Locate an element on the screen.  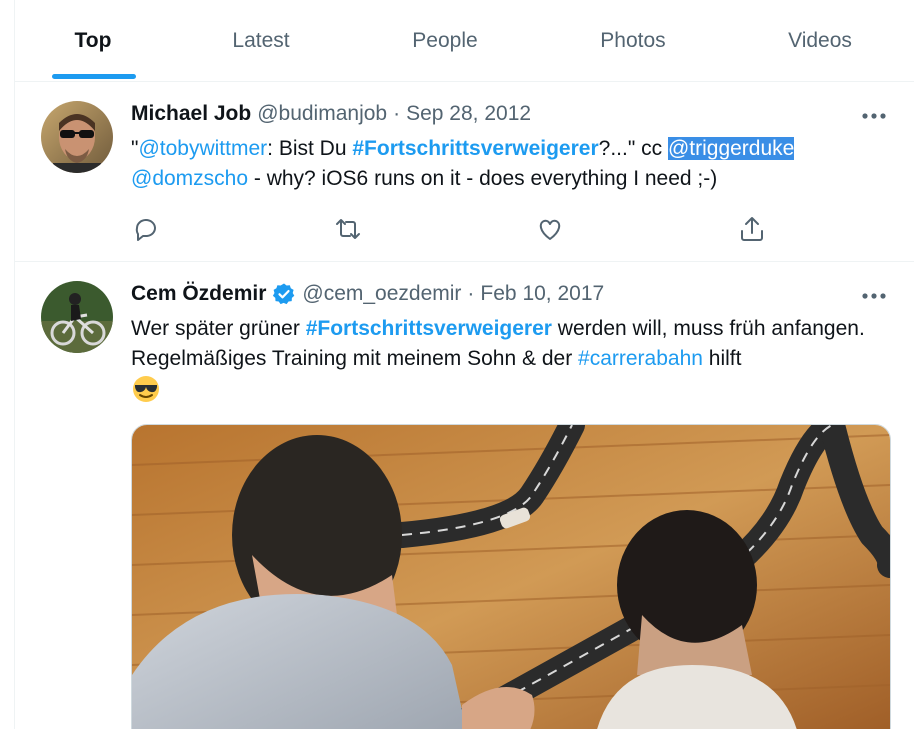
tab-latest: Latest is located at coordinates (261, 40).